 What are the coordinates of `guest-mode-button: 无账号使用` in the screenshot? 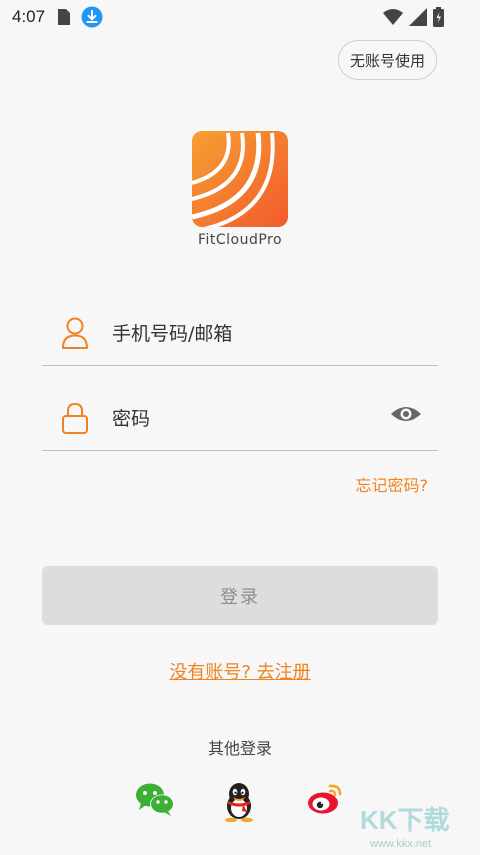 It's located at (387, 60).